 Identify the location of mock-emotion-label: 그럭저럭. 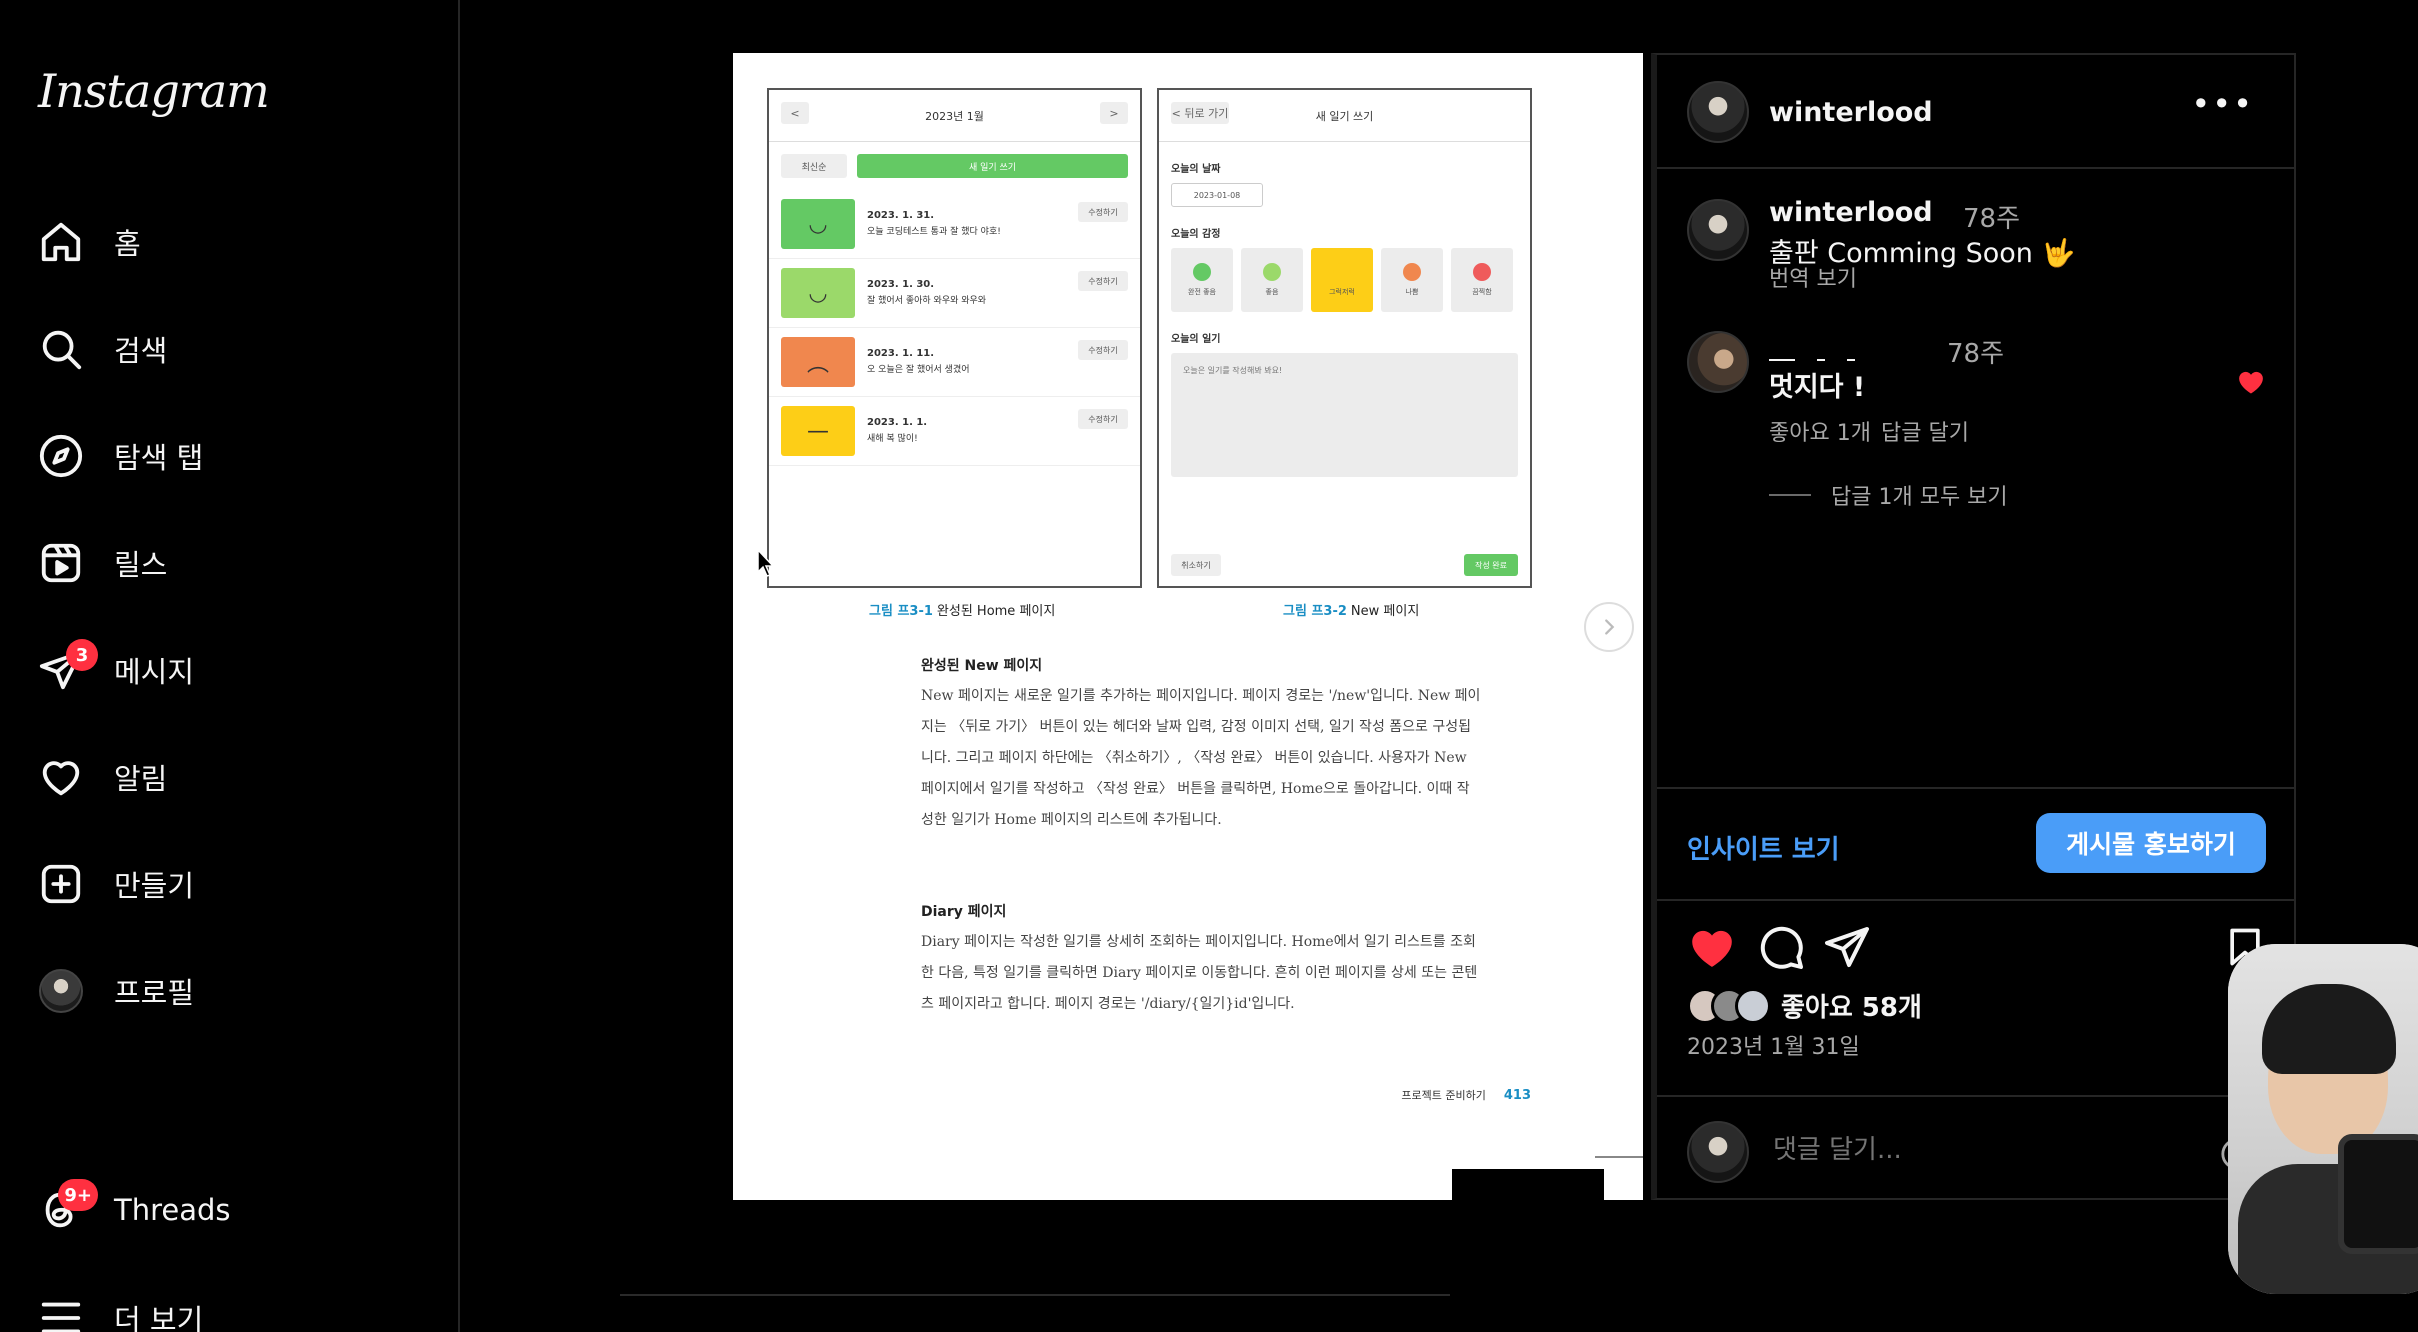
(1342, 292).